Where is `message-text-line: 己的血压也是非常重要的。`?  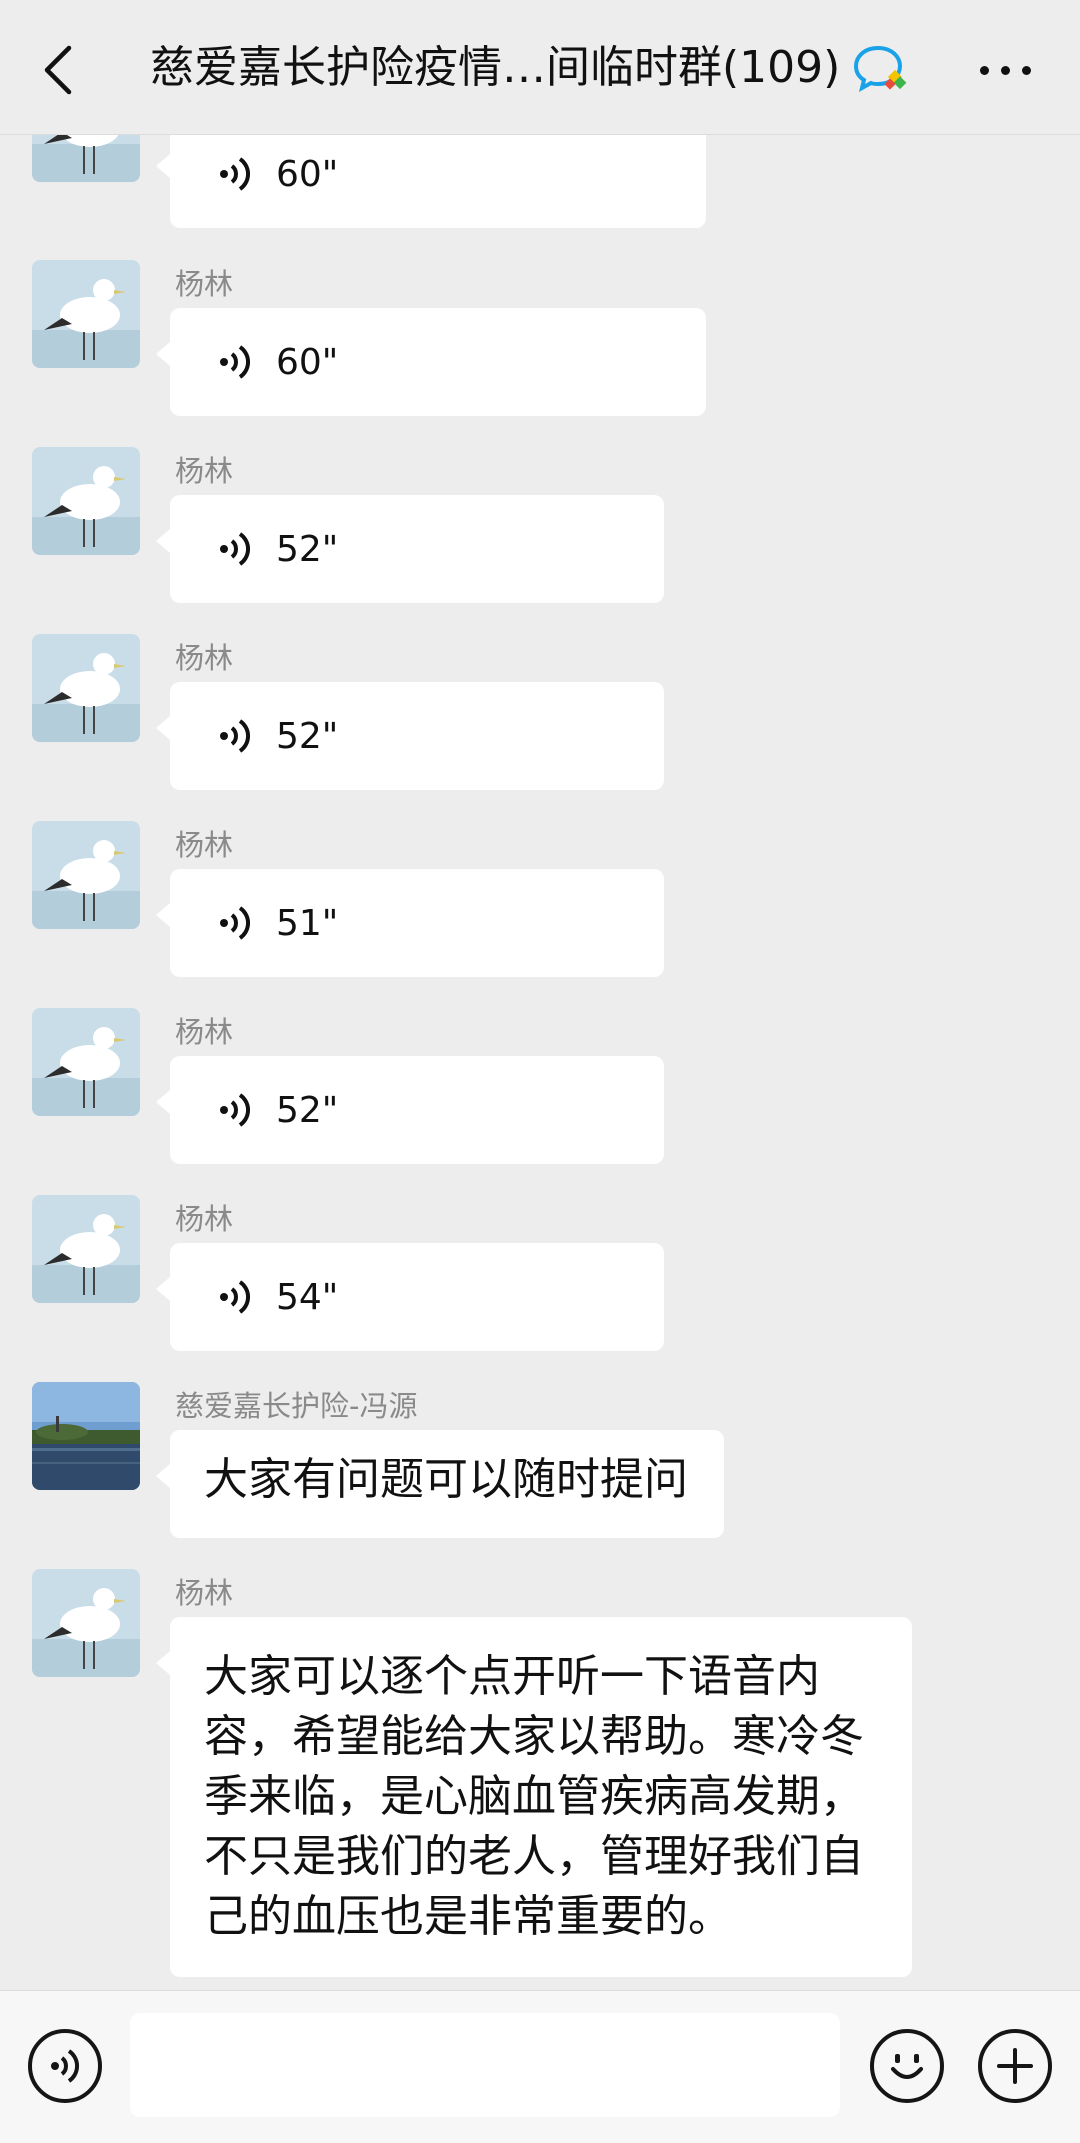
message-text-line: 己的血压也是非常重要的。 is located at coordinates (468, 1916).